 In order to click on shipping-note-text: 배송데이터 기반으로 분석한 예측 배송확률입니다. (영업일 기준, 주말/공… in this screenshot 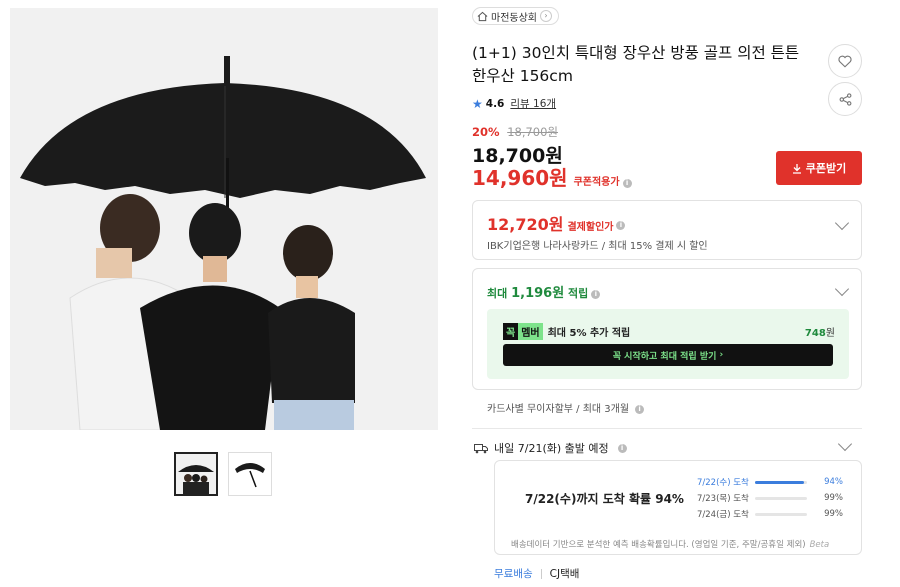, I will do `click(658, 545)`.